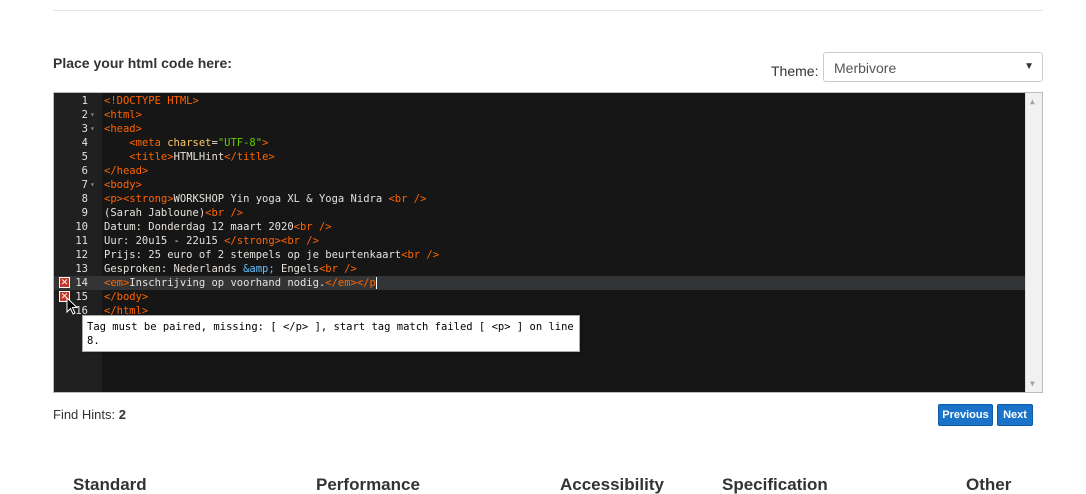 The height and width of the screenshot is (494, 1086). Describe the element at coordinates (123, 129) in the screenshot. I see `code-text: <head>` at that location.